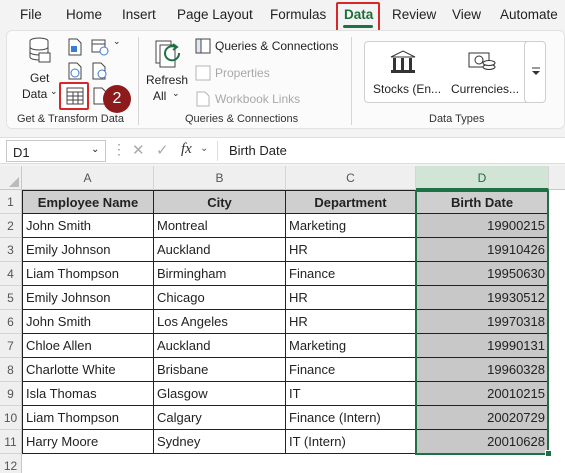 The height and width of the screenshot is (473, 565). What do you see at coordinates (159, 96) in the screenshot?
I see `refresh-all-label-2: All` at bounding box center [159, 96].